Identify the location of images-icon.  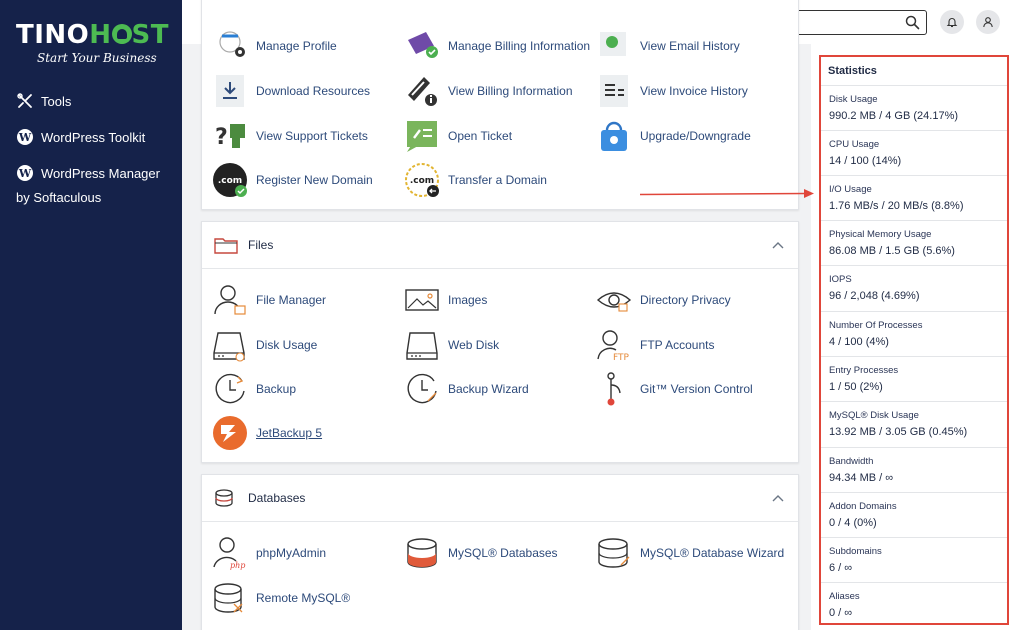
(422, 300).